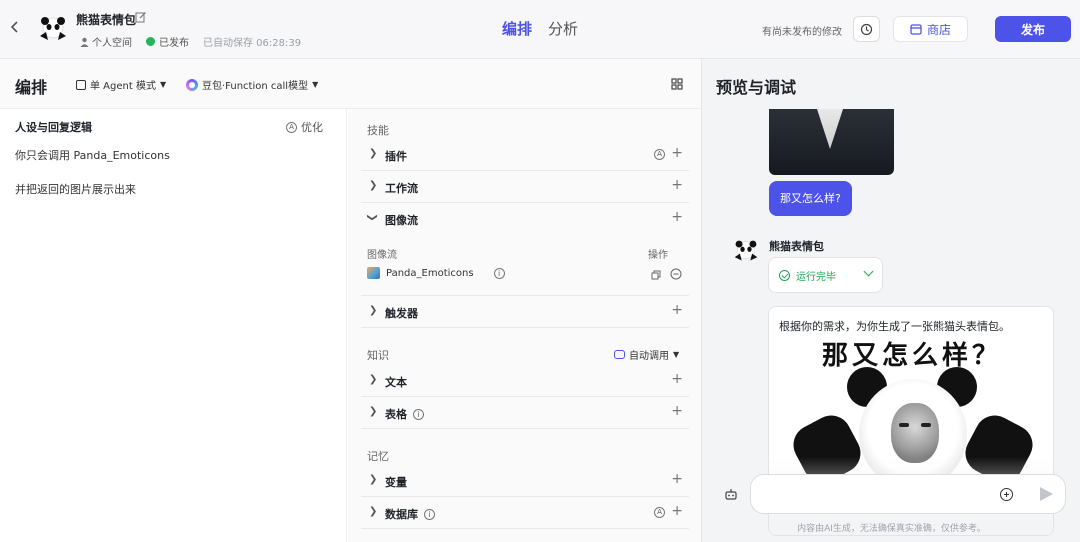 The height and width of the screenshot is (542, 1080). Describe the element at coordinates (372, 217) in the screenshot. I see `chevron-down-icon: ❯` at that location.